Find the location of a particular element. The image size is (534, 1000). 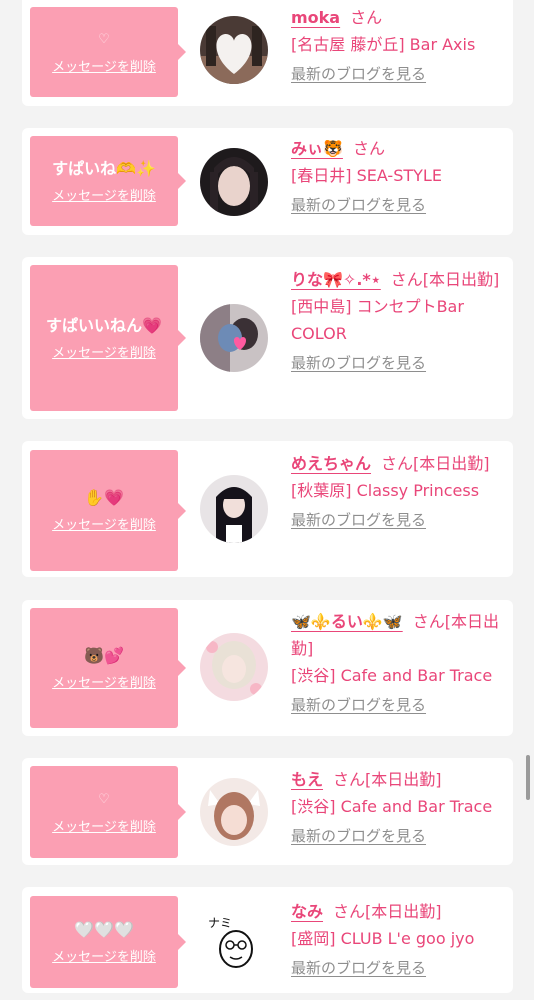

message-bubble: すぱいいねん💗 メッセージを削除 is located at coordinates (108, 338).